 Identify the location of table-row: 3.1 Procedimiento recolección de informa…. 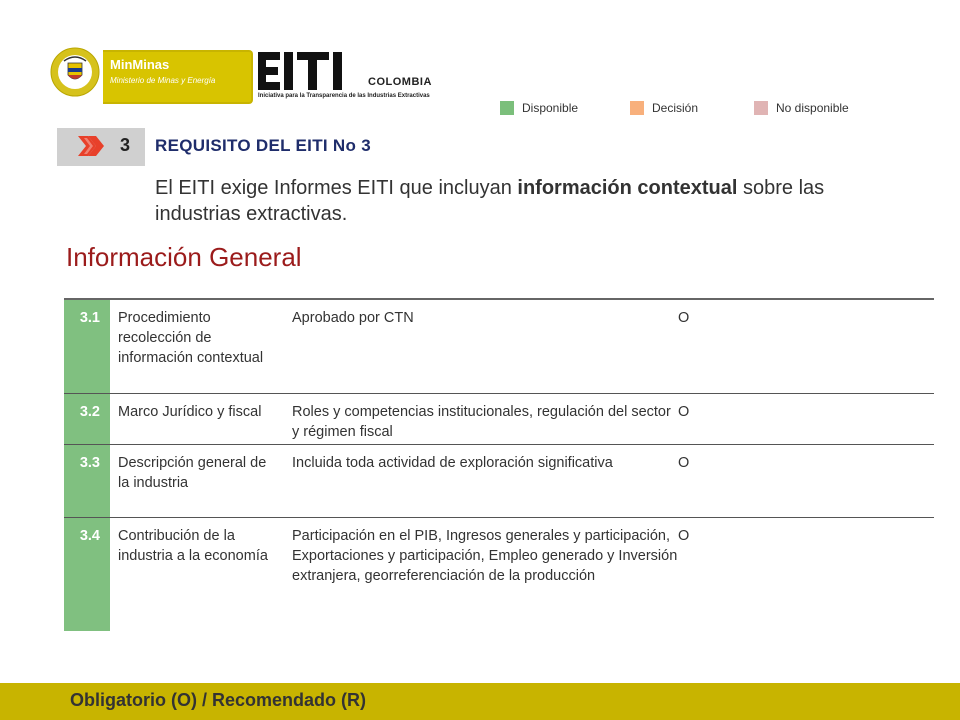
(499, 345).